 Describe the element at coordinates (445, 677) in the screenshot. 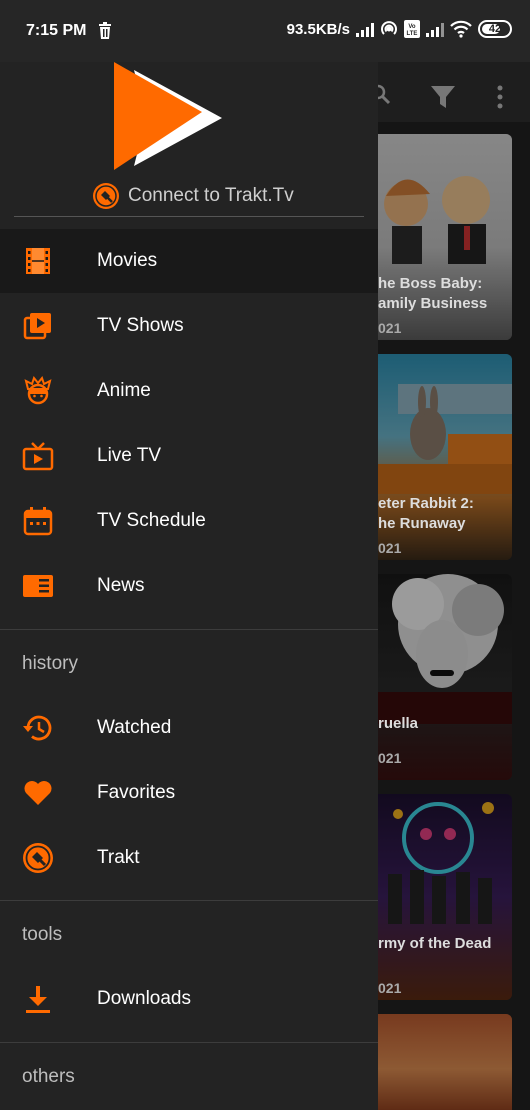

I see `movie-poster: ruella 021` at that location.